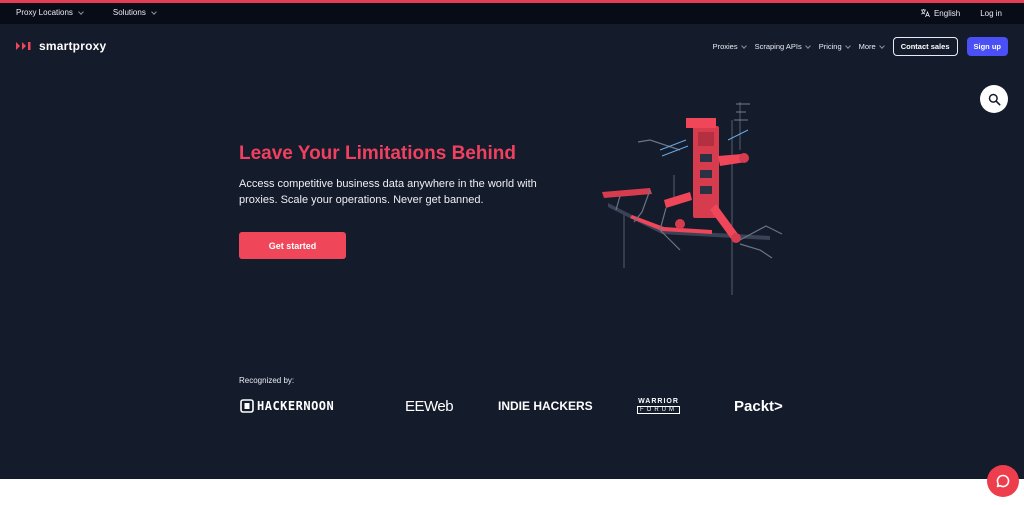 This screenshot has height=505, width=1024. I want to click on eeweb-text: EEWeb, so click(429, 406).